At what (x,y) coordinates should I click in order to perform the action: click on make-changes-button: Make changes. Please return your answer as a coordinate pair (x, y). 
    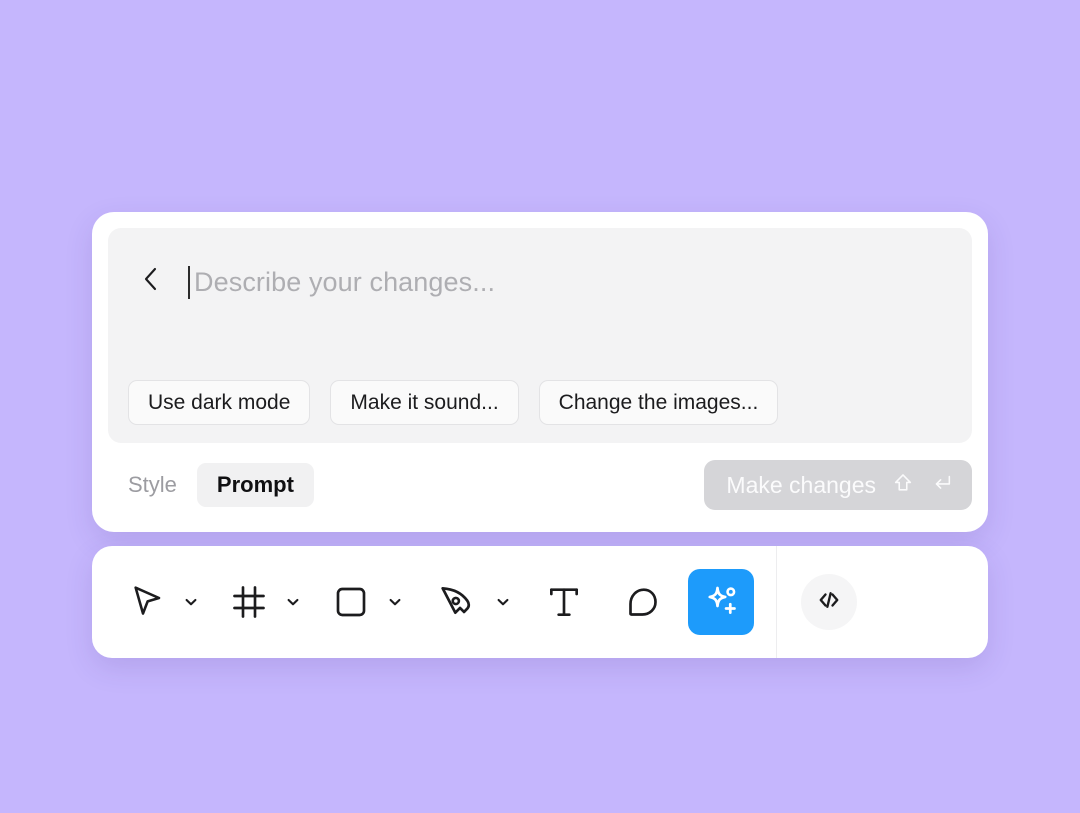
    Looking at the image, I should click on (838, 485).